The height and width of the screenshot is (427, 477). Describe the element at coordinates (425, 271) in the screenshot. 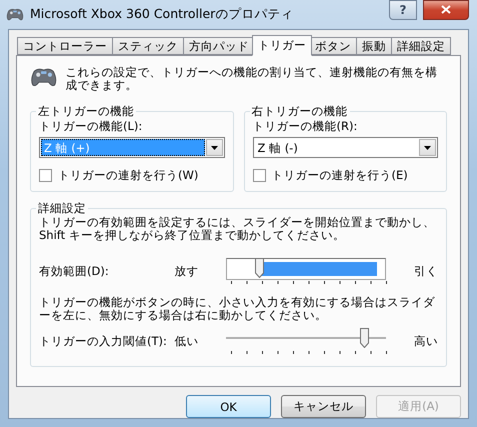

I see `slider-max-label: 引く` at that location.